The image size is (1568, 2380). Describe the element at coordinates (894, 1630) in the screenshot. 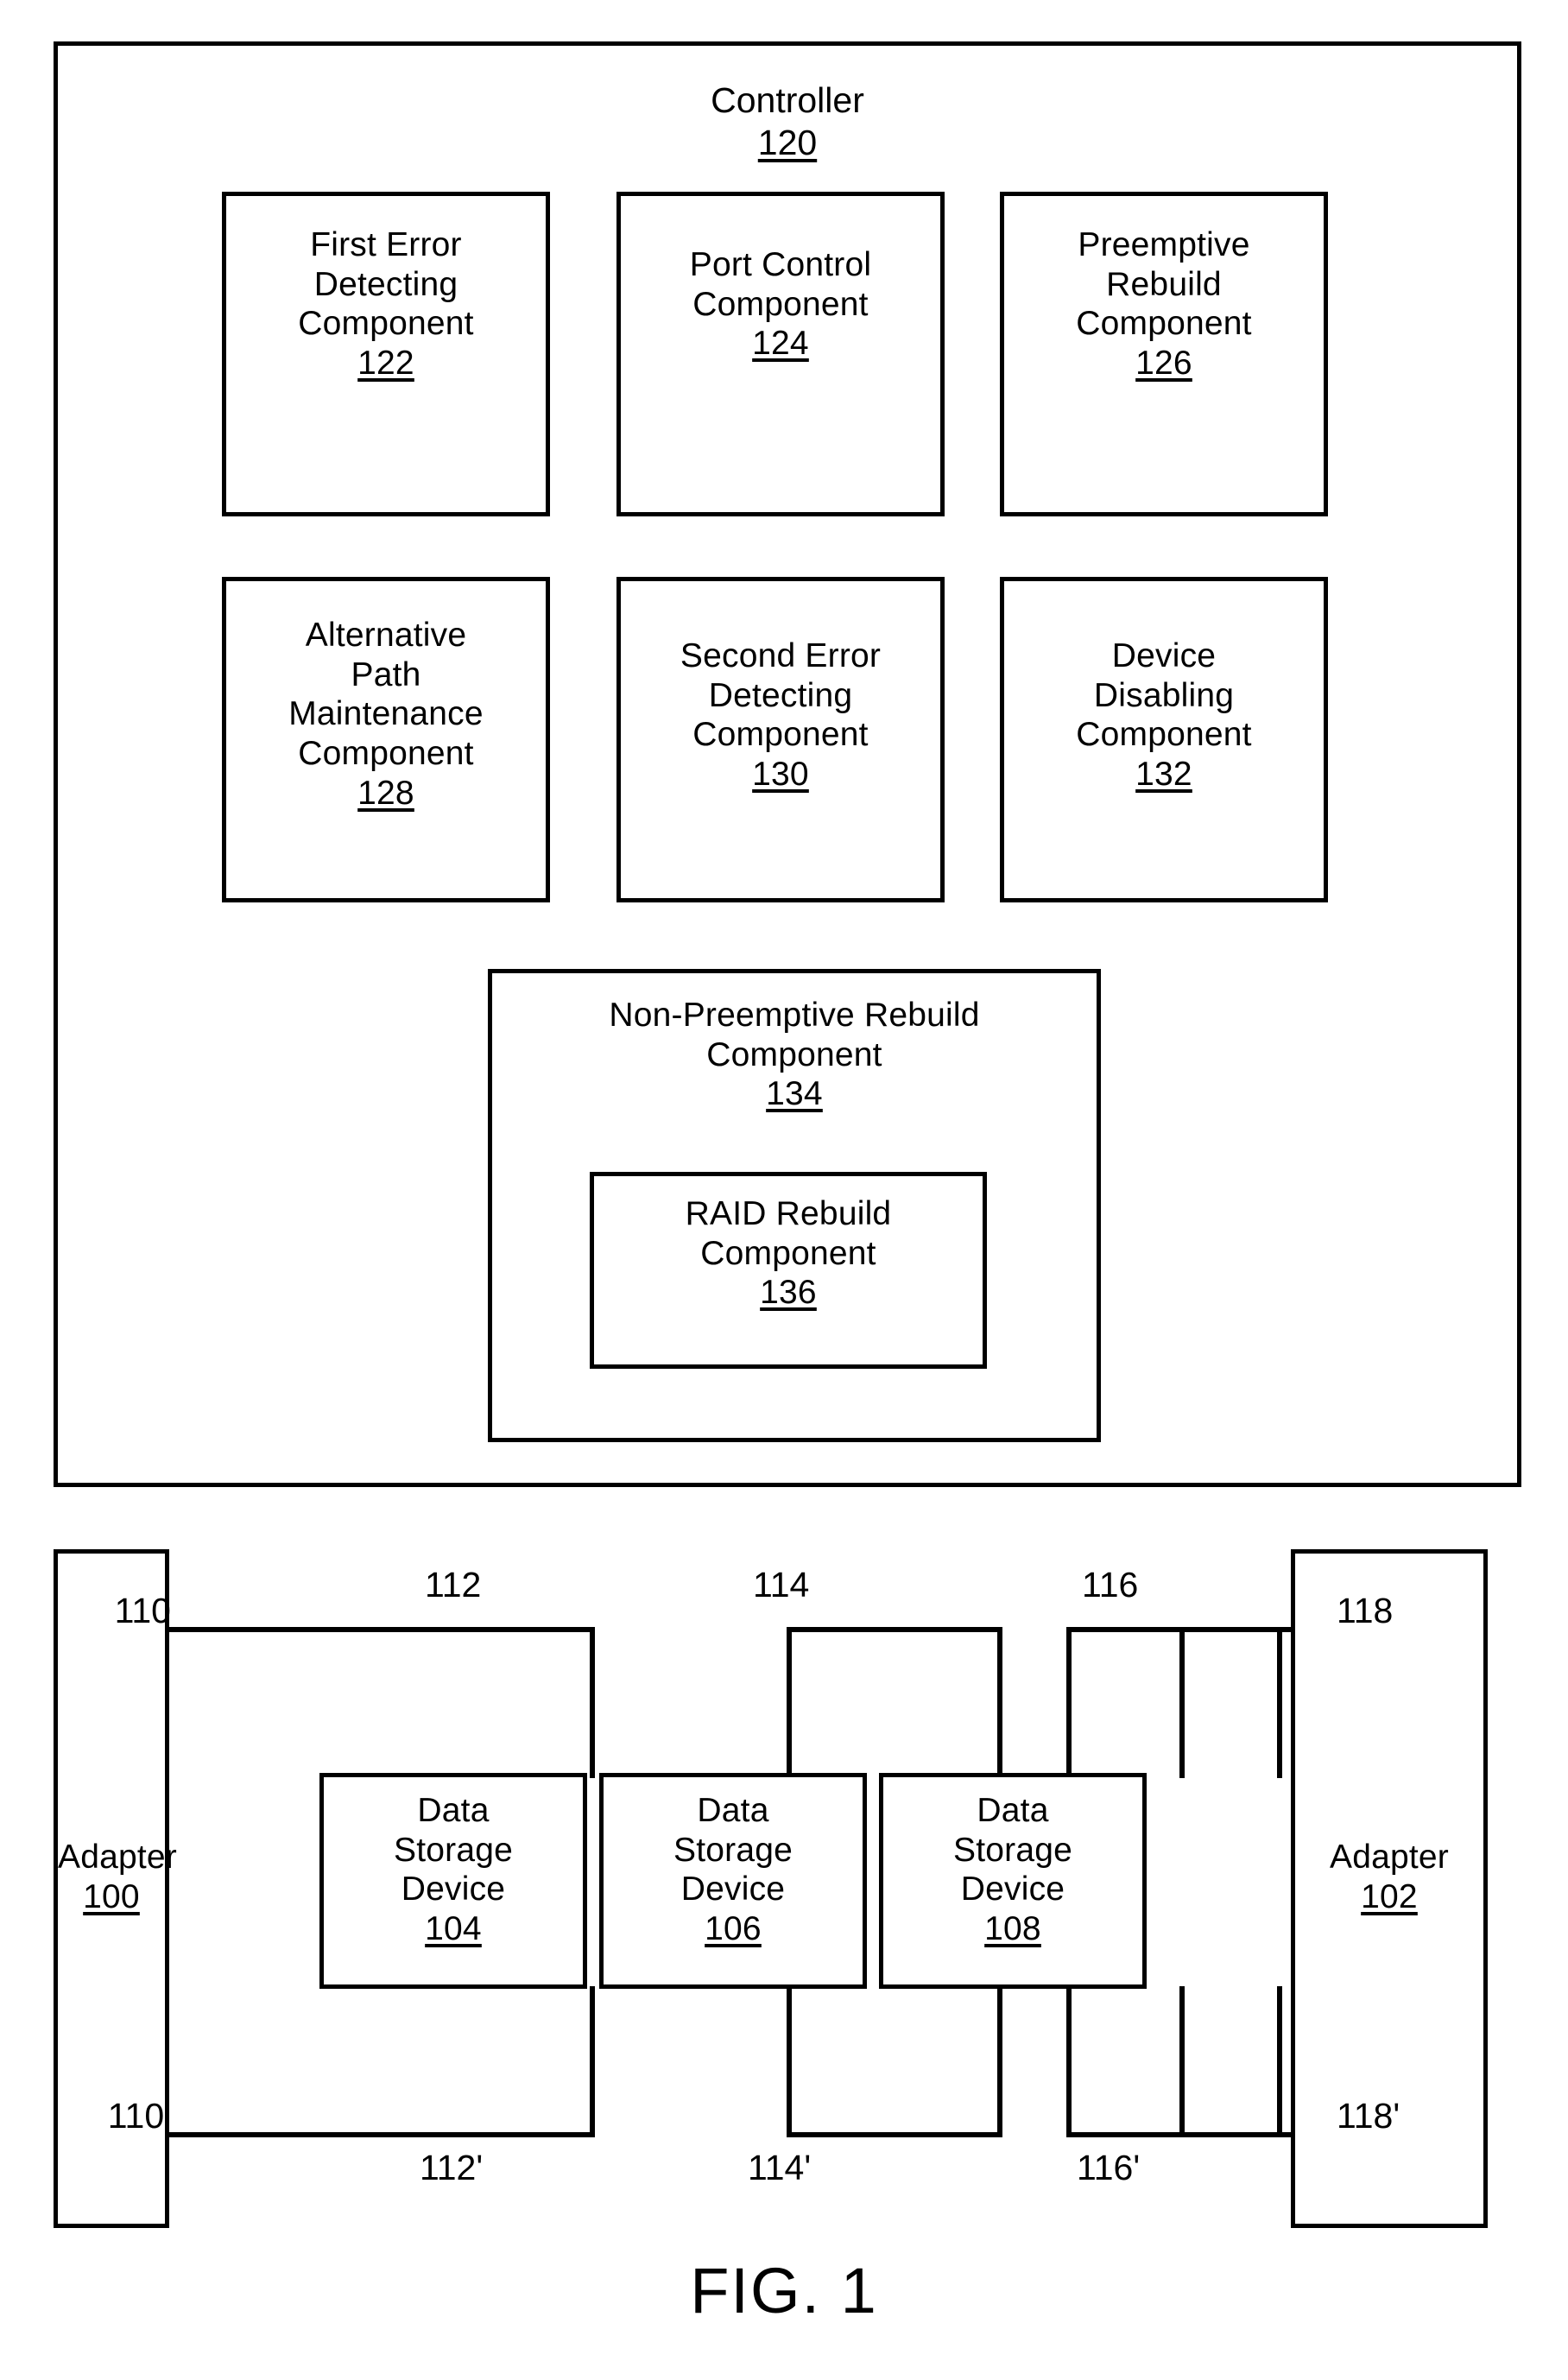

I see `link-112-horizontal` at that location.